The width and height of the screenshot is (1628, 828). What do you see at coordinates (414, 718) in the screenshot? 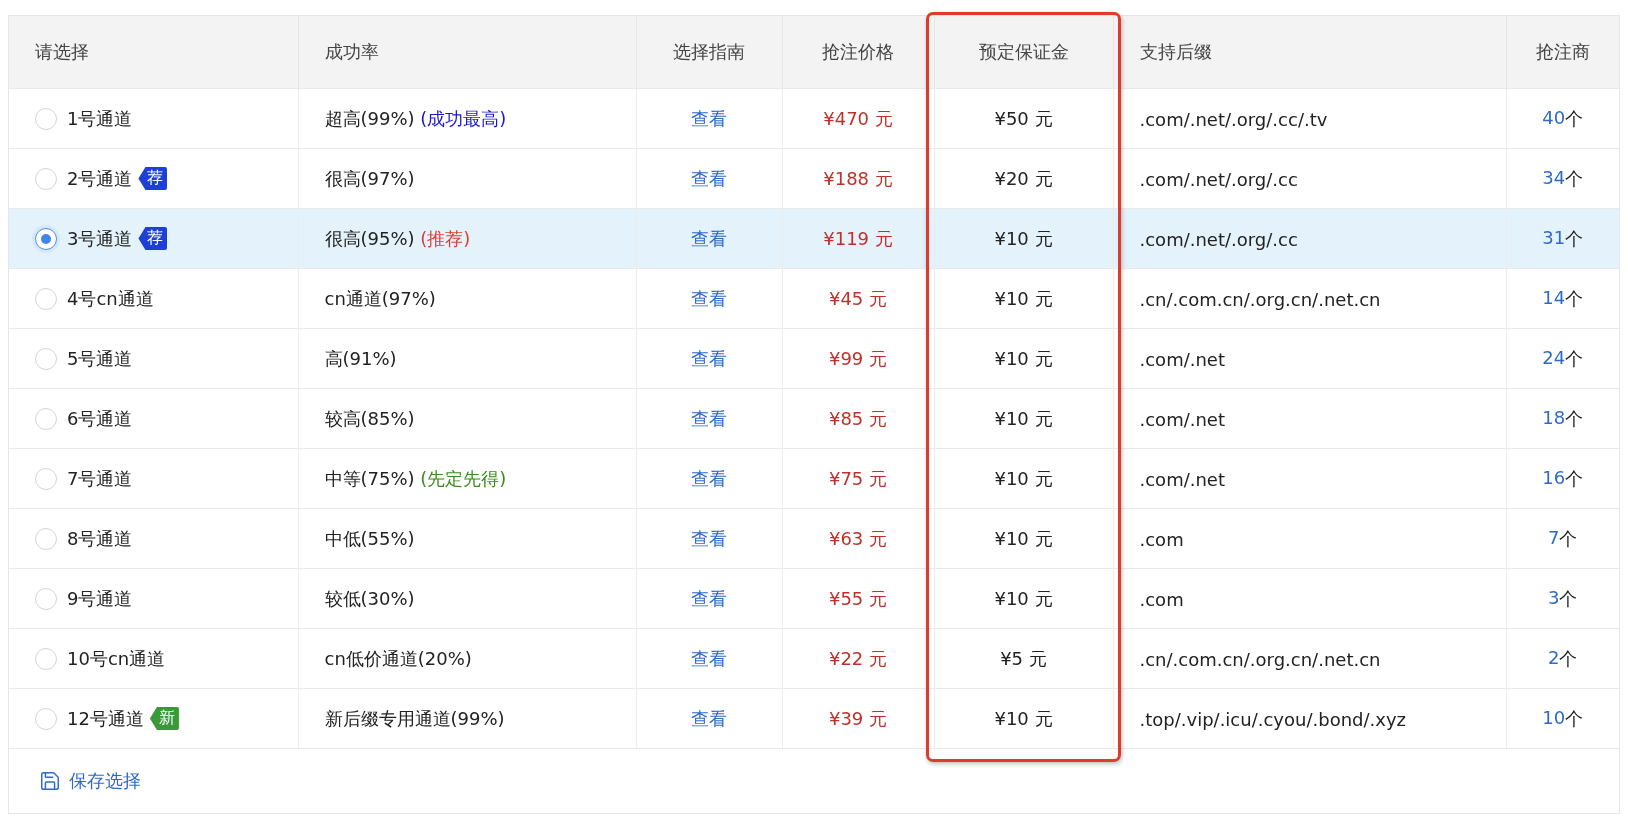
I see `success-rate: 新后缀专用通道(99%)` at bounding box center [414, 718].